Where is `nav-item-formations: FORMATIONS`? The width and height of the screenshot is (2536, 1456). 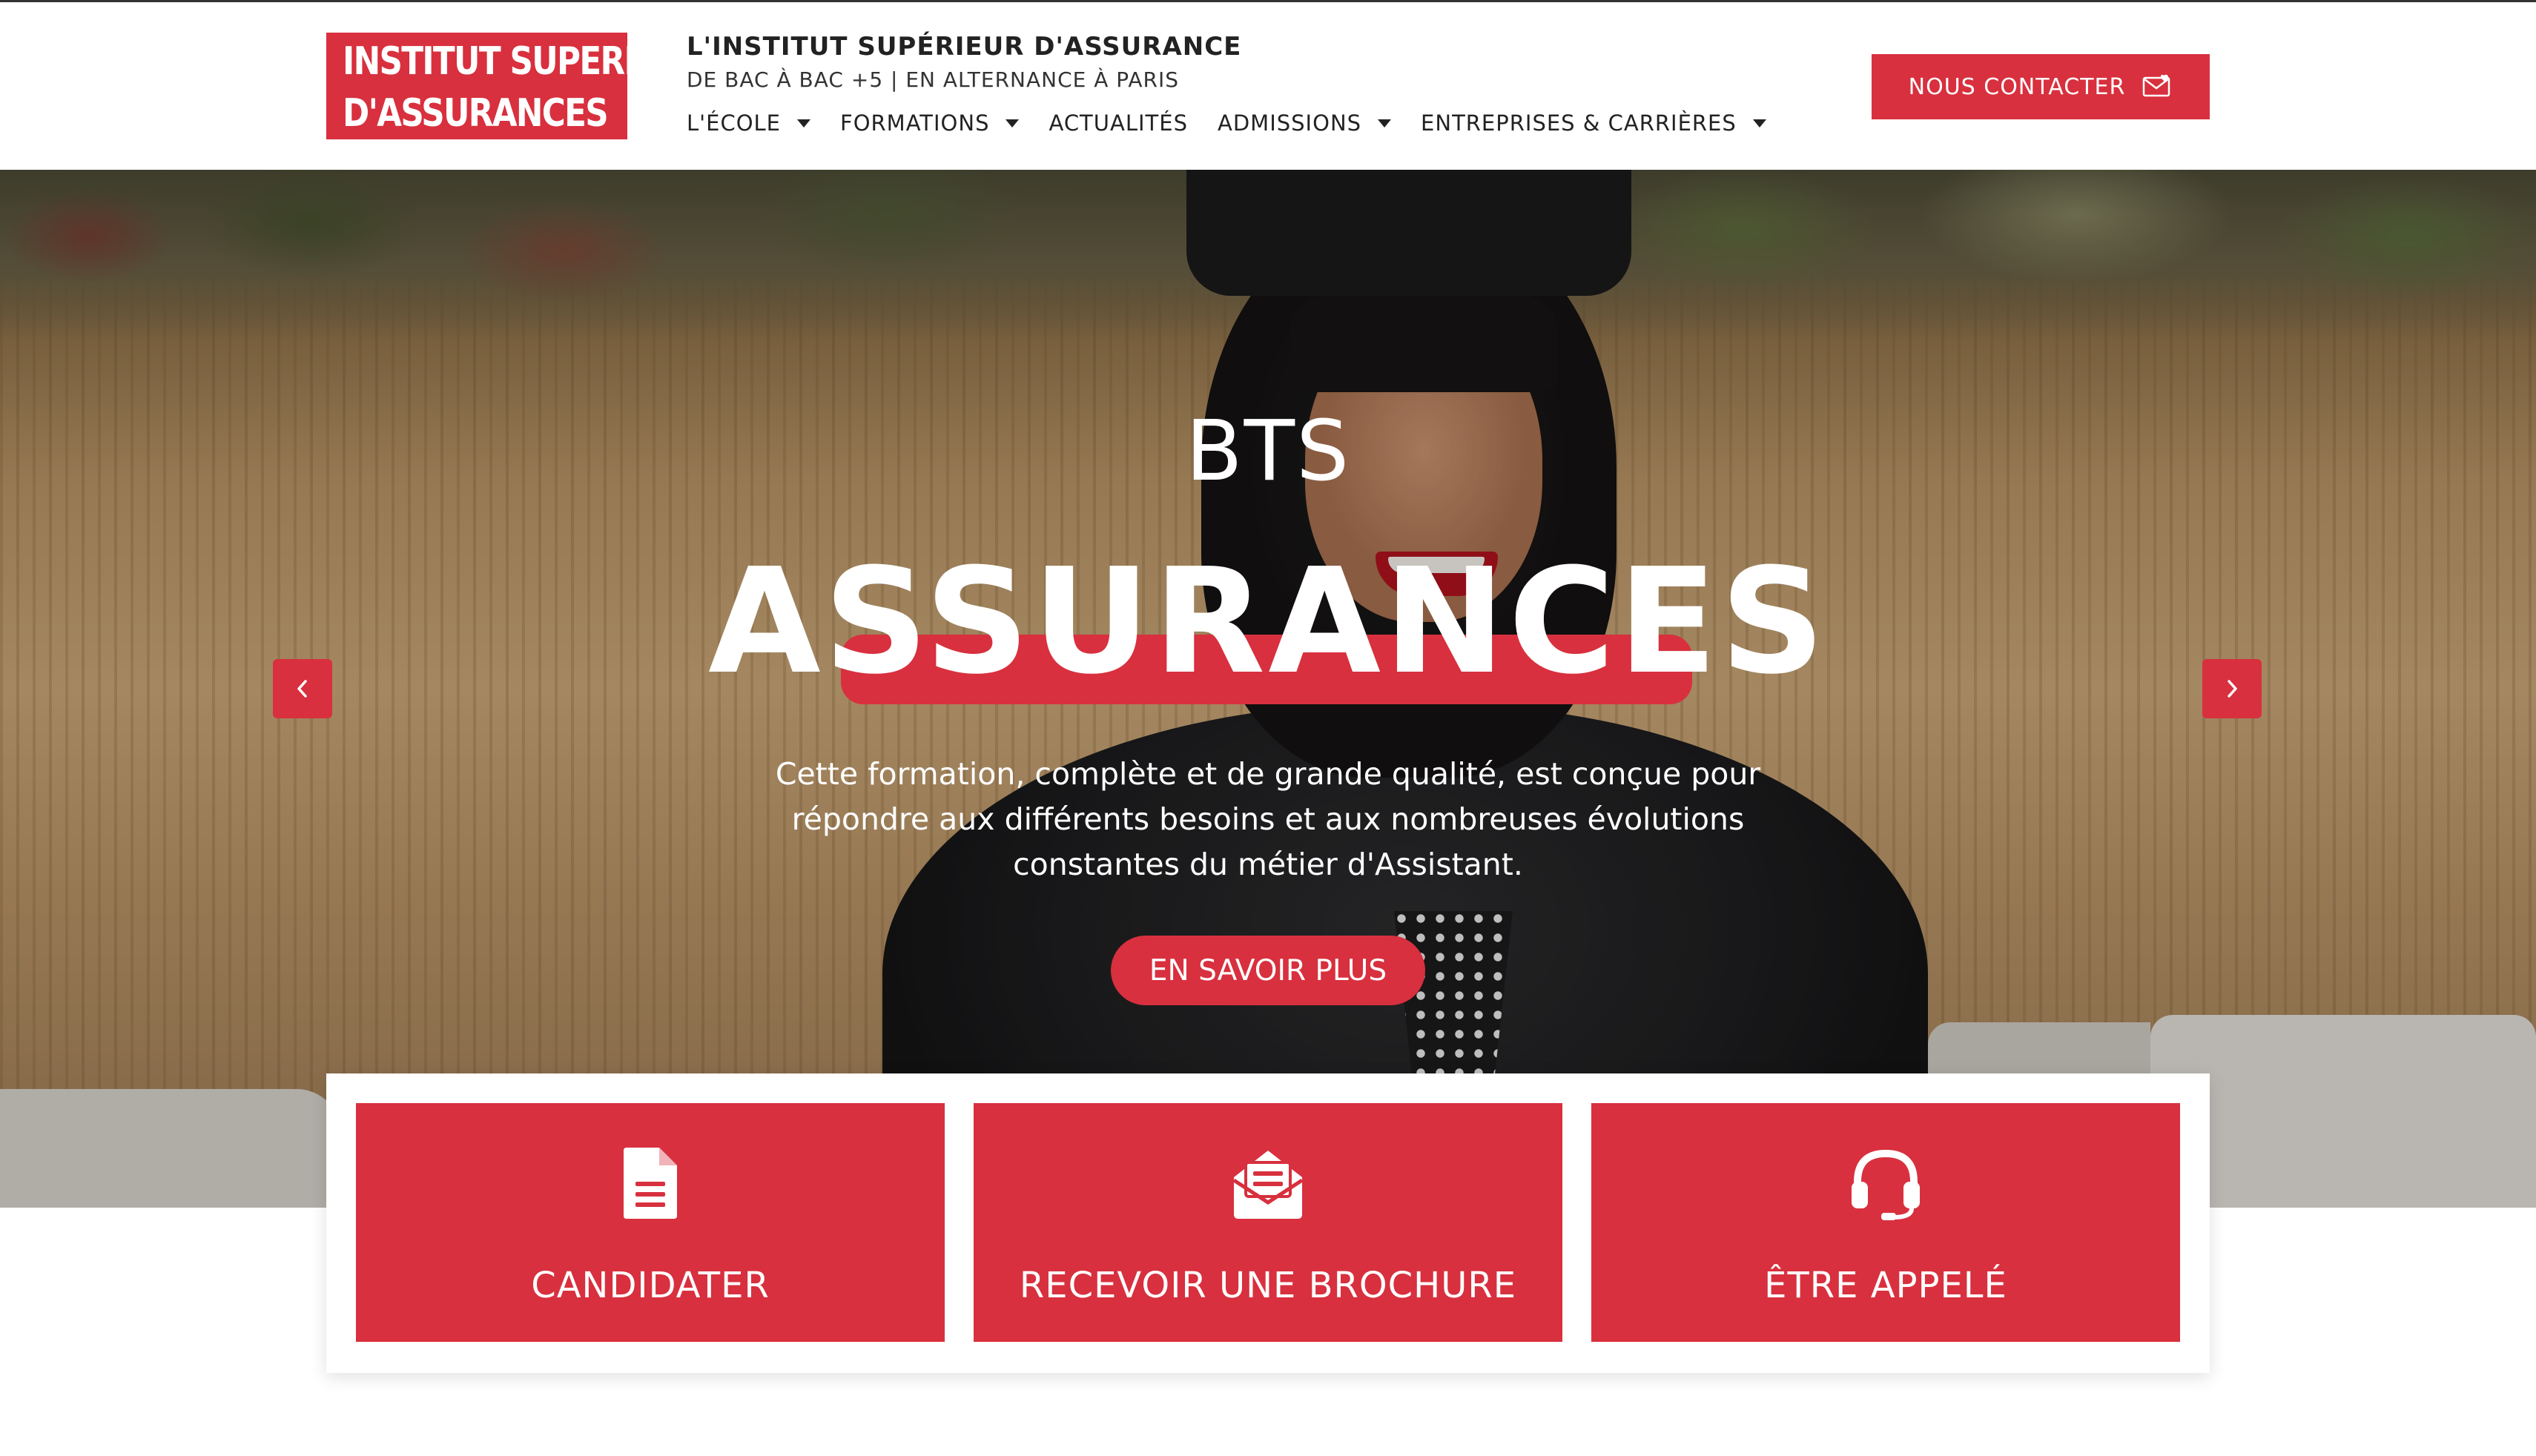 nav-item-formations: FORMATIONS is located at coordinates (930, 123).